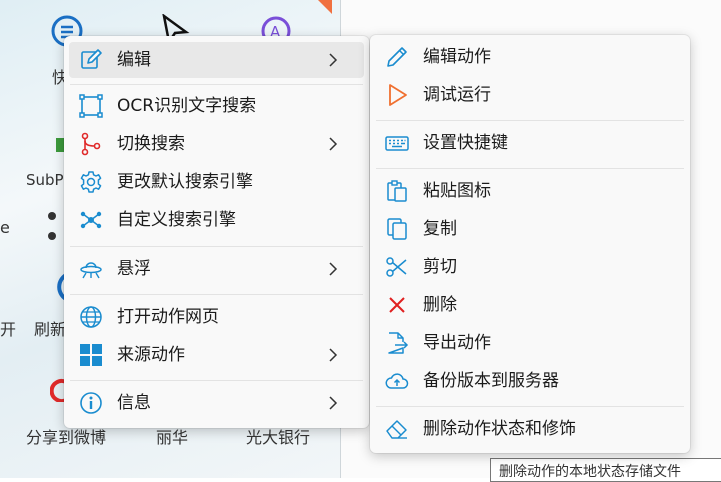  I want to click on menu-item-open-action-page: 打开动作网页, so click(216, 317).